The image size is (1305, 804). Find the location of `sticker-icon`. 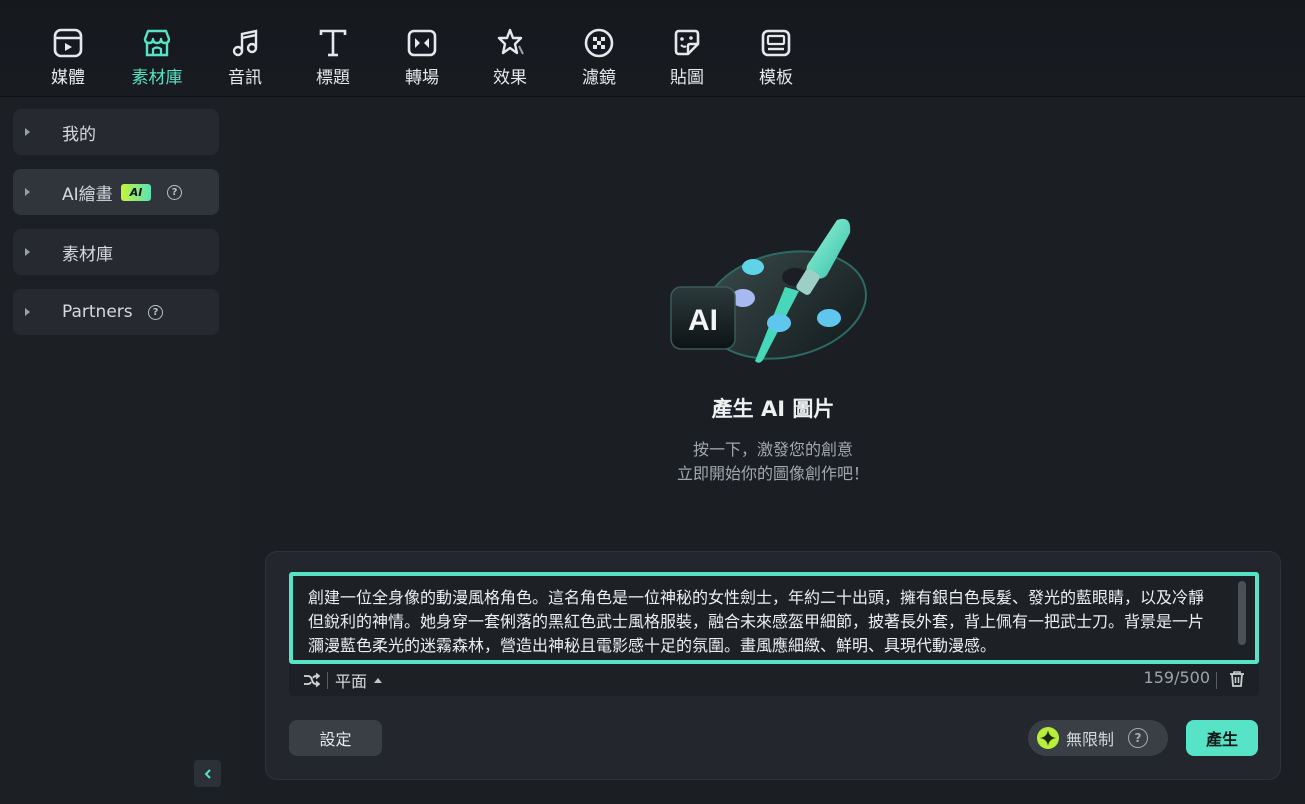

sticker-icon is located at coordinates (687, 42).